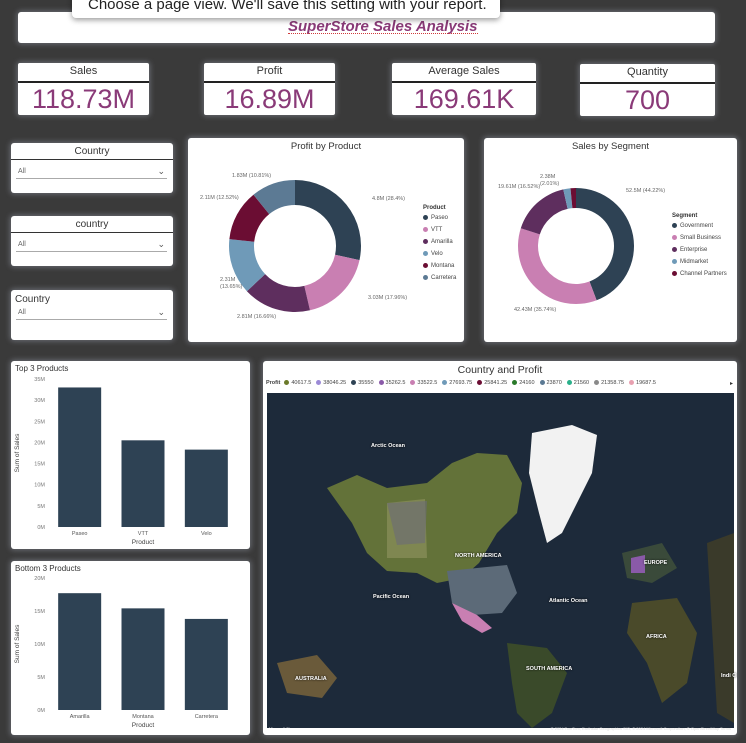 The width and height of the screenshot is (746, 743). What do you see at coordinates (92, 151) in the screenshot?
I see `slicer-title: Country` at bounding box center [92, 151].